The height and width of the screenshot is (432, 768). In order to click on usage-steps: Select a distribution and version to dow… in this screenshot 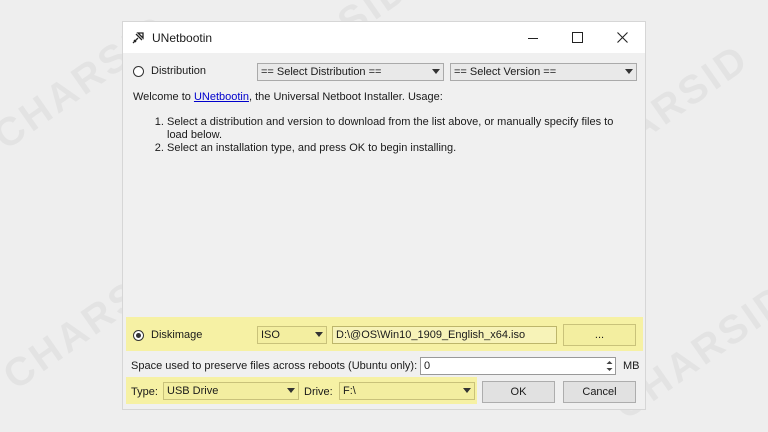, I will do `click(384, 135)`.